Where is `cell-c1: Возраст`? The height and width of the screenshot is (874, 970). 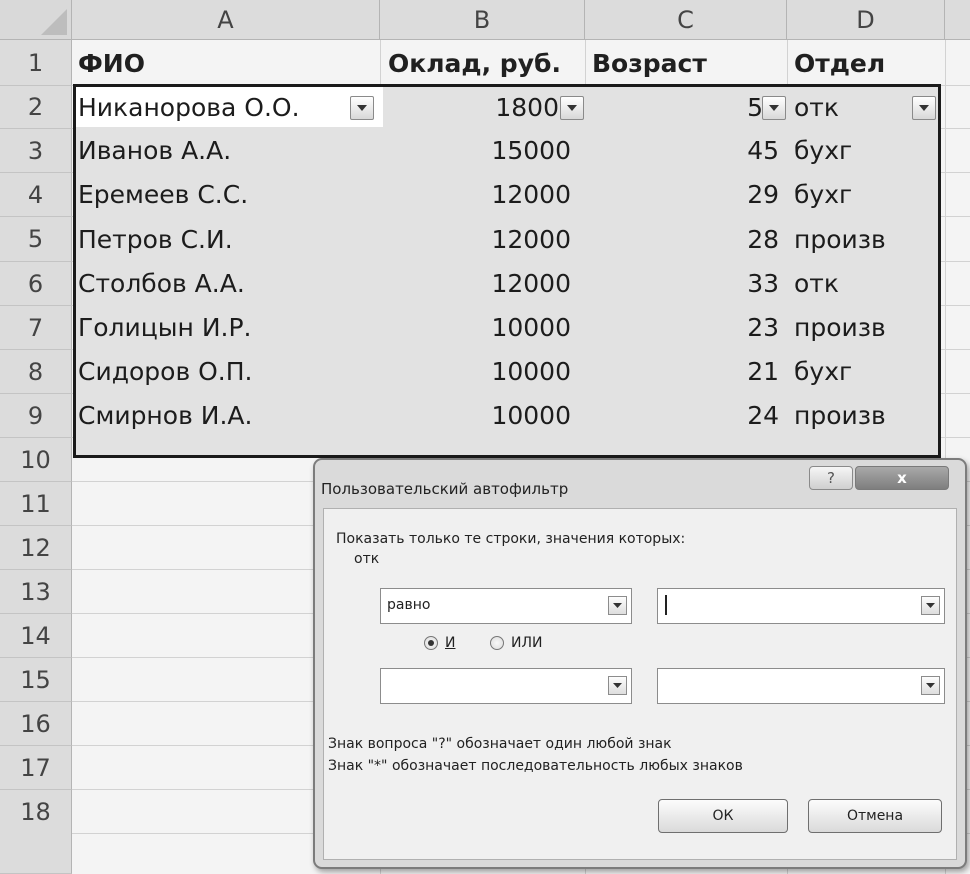
cell-c1: Возраст is located at coordinates (687, 63).